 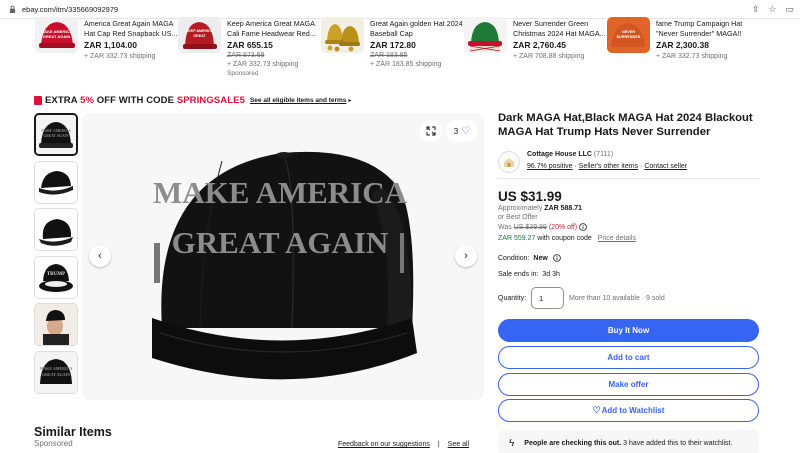 I want to click on was-price: Was US $39.99 (20% off), so click(x=542, y=227).